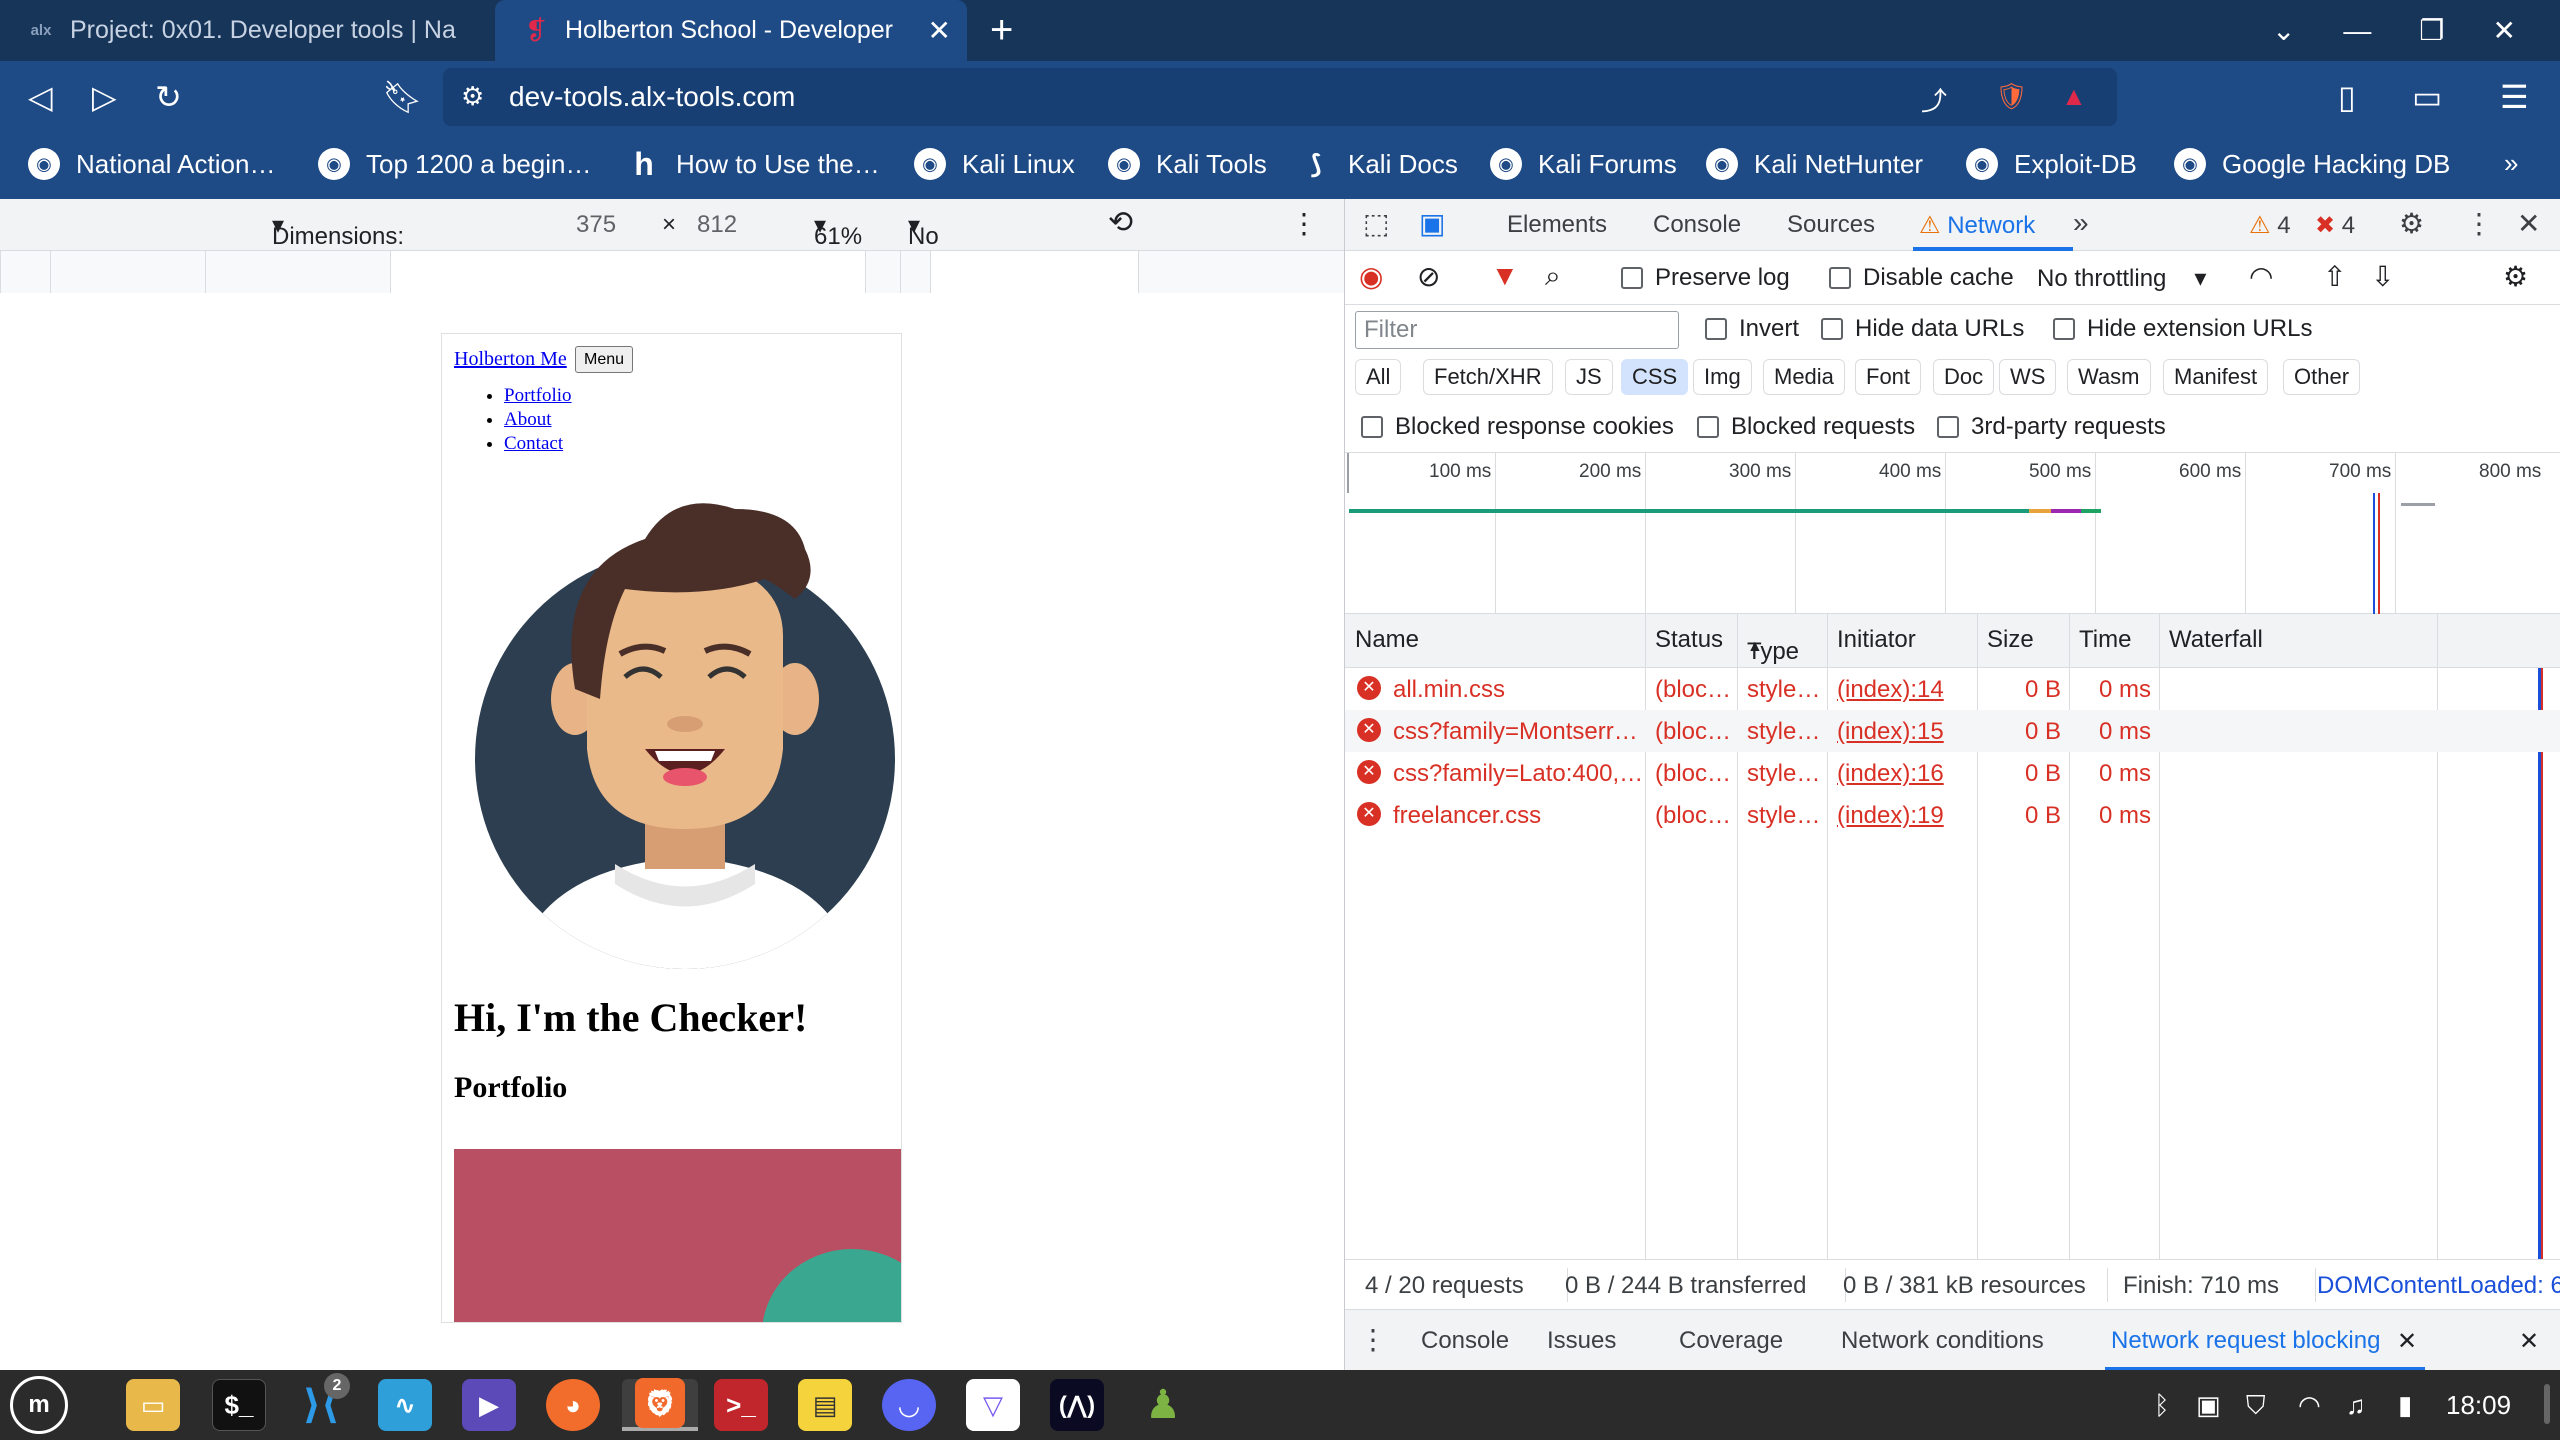  I want to click on hide-data-urls-checkbox: Hide data URLs, so click(1922, 329).